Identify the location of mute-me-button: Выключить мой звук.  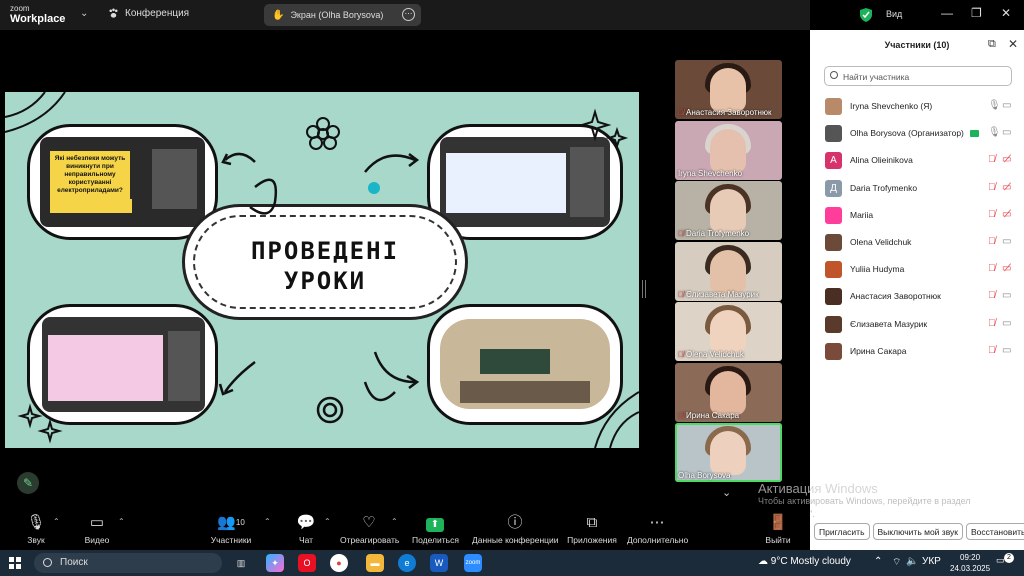
(917, 531).